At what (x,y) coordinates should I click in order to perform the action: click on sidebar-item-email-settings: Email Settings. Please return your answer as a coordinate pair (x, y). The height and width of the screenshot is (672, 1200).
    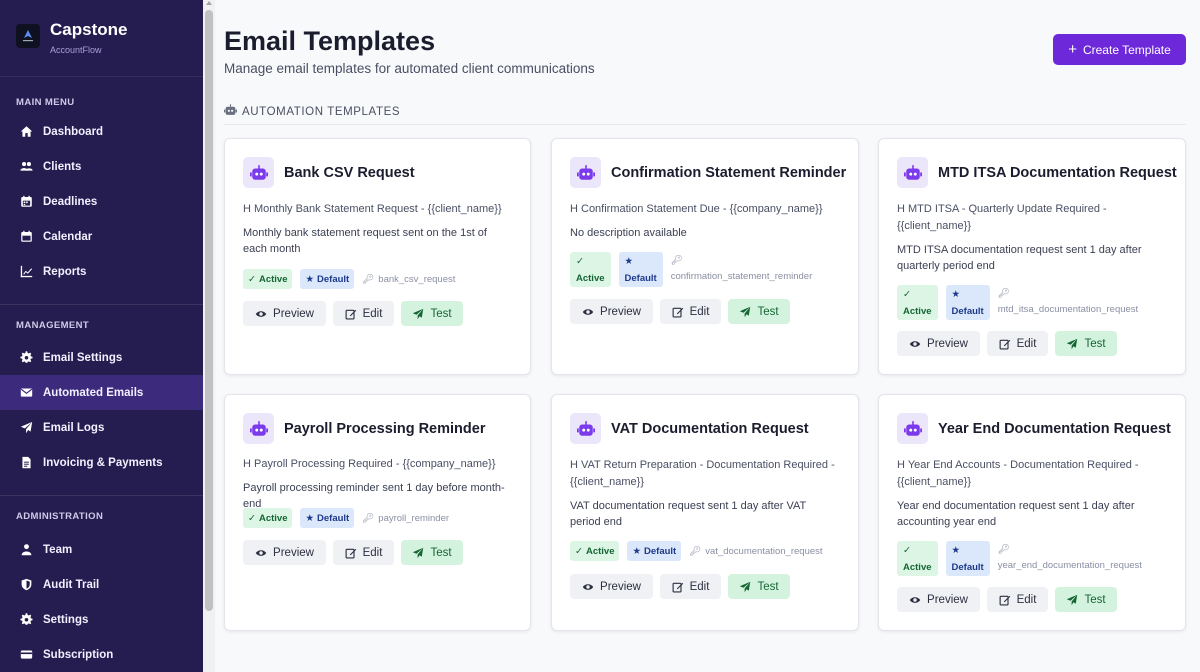
    Looking at the image, I should click on (101, 357).